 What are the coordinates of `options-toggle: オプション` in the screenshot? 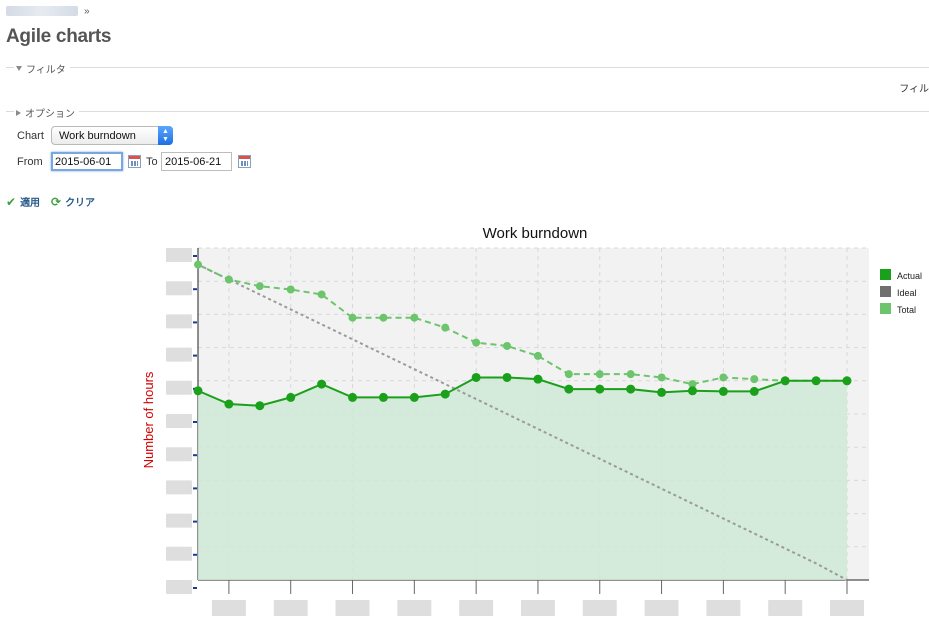 It's located at (46, 112).